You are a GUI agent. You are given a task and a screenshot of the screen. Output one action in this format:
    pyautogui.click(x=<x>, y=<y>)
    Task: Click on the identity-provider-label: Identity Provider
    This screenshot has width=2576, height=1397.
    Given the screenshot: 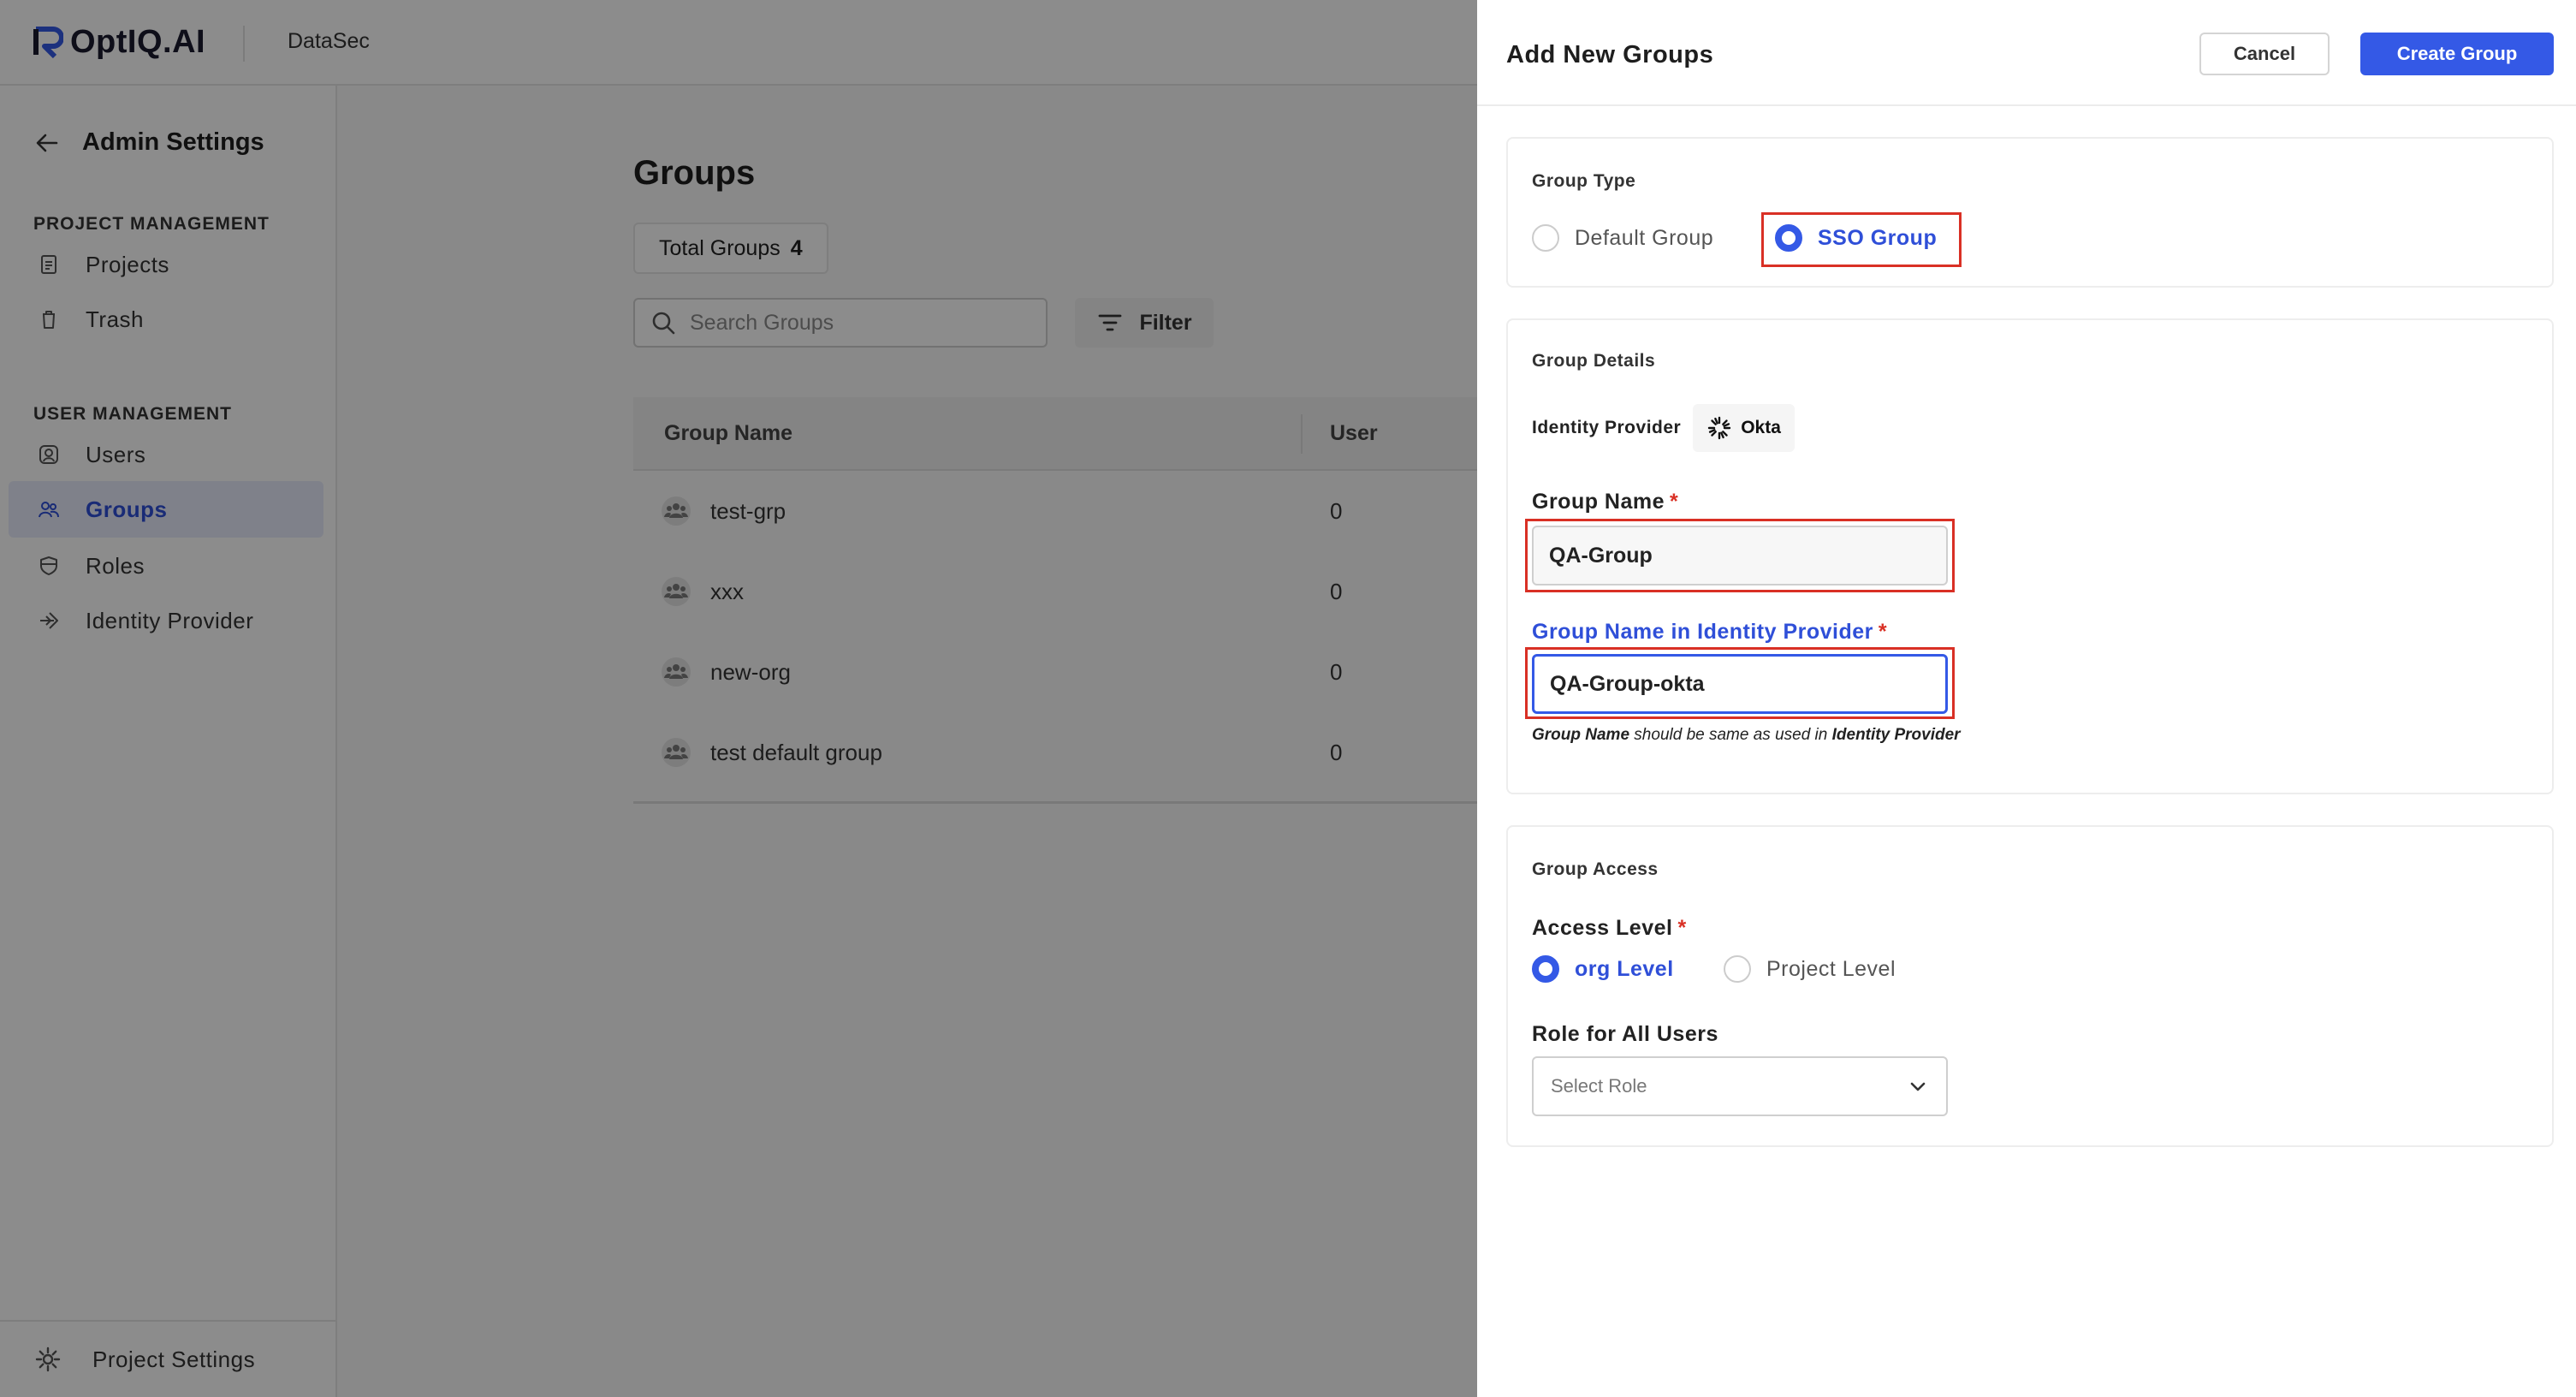 What is the action you would take?
    pyautogui.click(x=1607, y=427)
    